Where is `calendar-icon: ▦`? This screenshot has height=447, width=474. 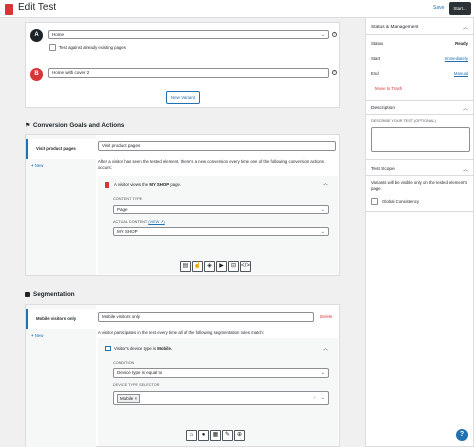
calendar-icon: ▦ is located at coordinates (215, 435).